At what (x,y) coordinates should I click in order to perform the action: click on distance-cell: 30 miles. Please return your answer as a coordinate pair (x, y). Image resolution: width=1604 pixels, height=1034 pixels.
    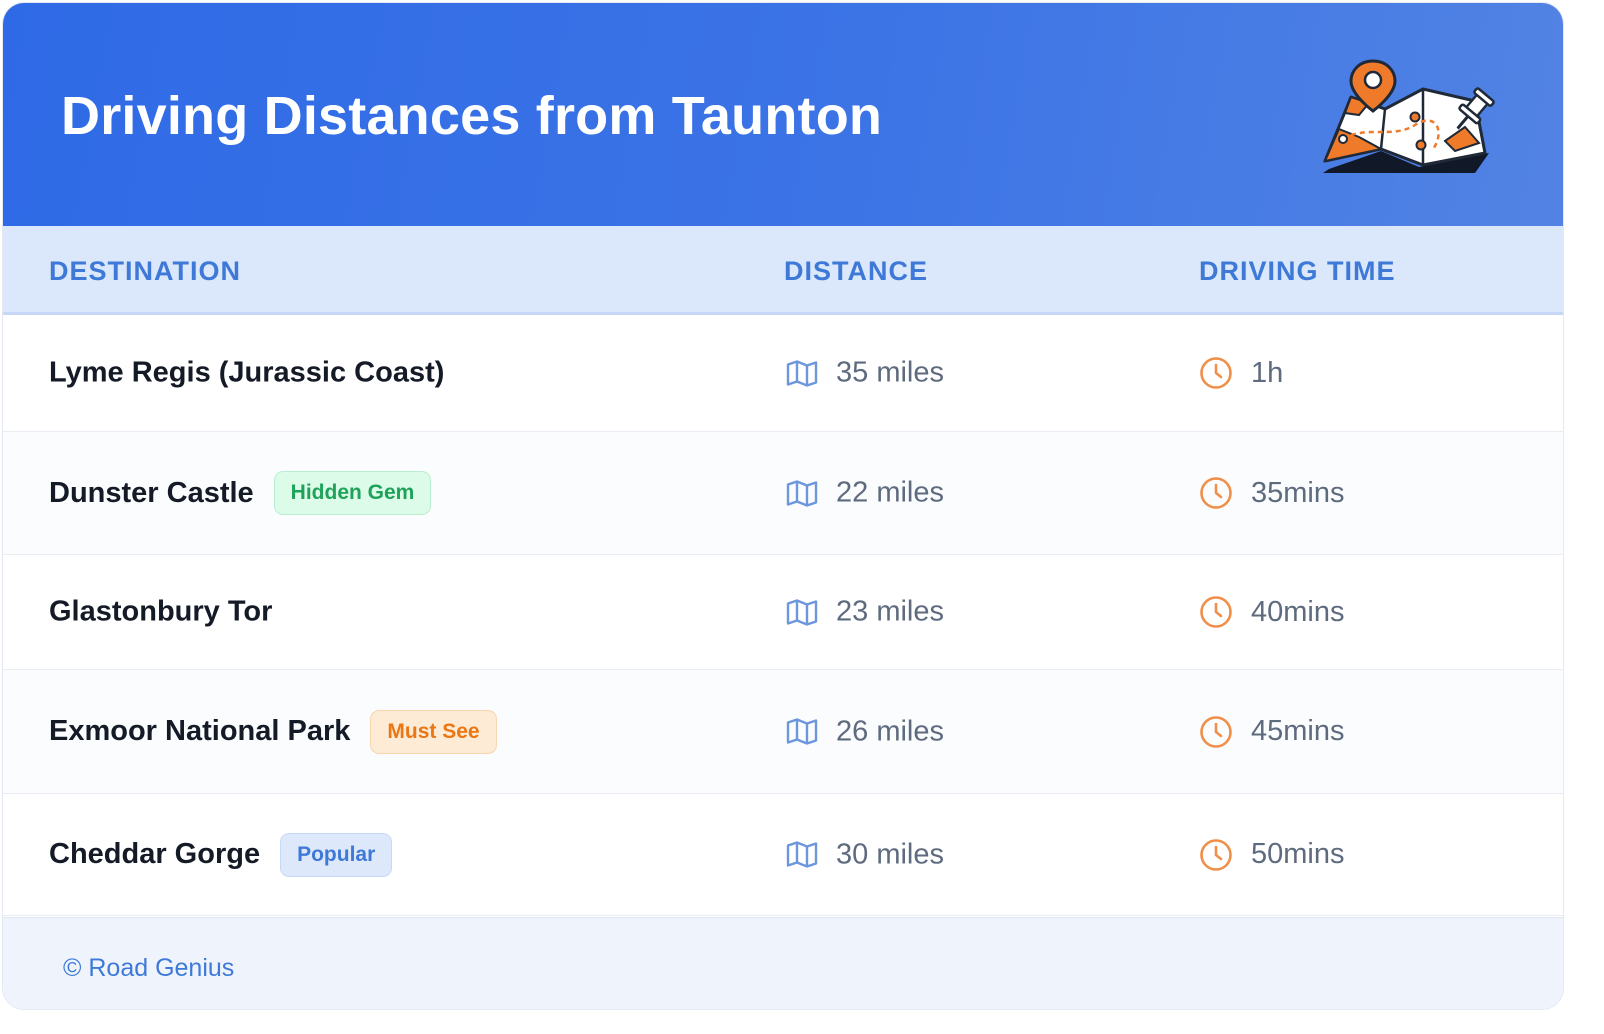
    Looking at the image, I should click on (865, 854).